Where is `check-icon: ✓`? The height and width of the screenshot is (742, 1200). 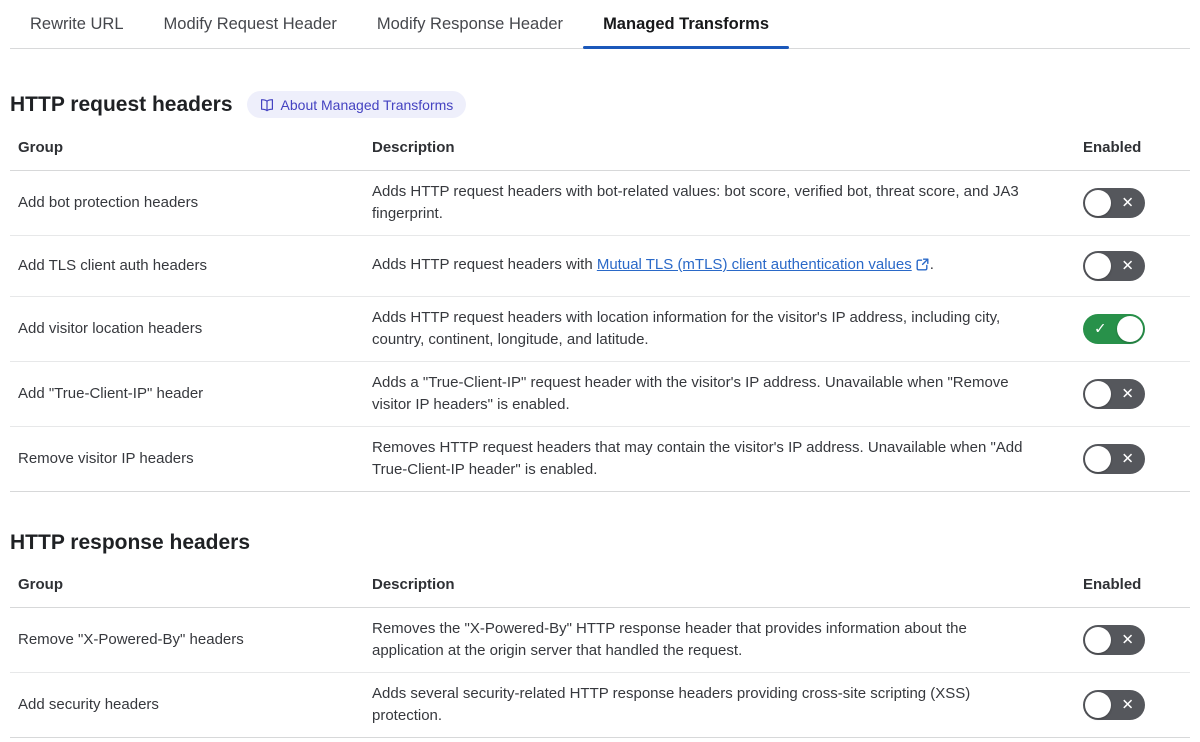
check-icon: ✓ is located at coordinates (1100, 329).